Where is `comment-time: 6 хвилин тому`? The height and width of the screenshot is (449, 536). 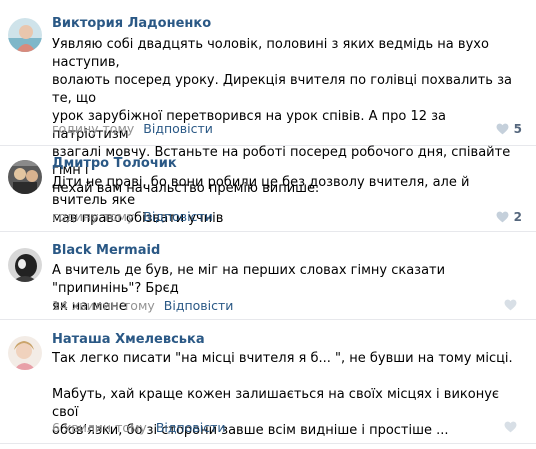 comment-time: 6 хвилин тому is located at coordinates (99, 427).